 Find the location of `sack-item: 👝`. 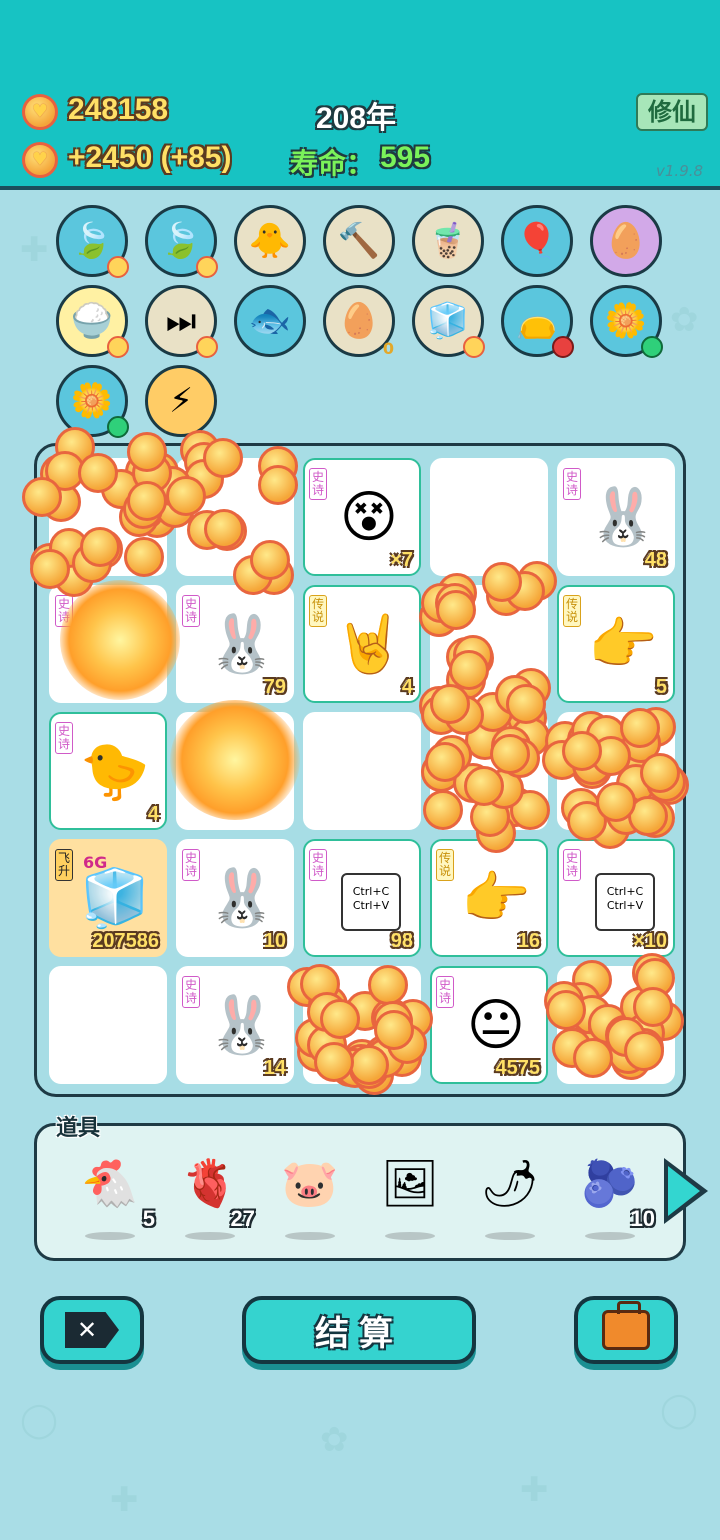

sack-item: 👝 is located at coordinates (537, 321).